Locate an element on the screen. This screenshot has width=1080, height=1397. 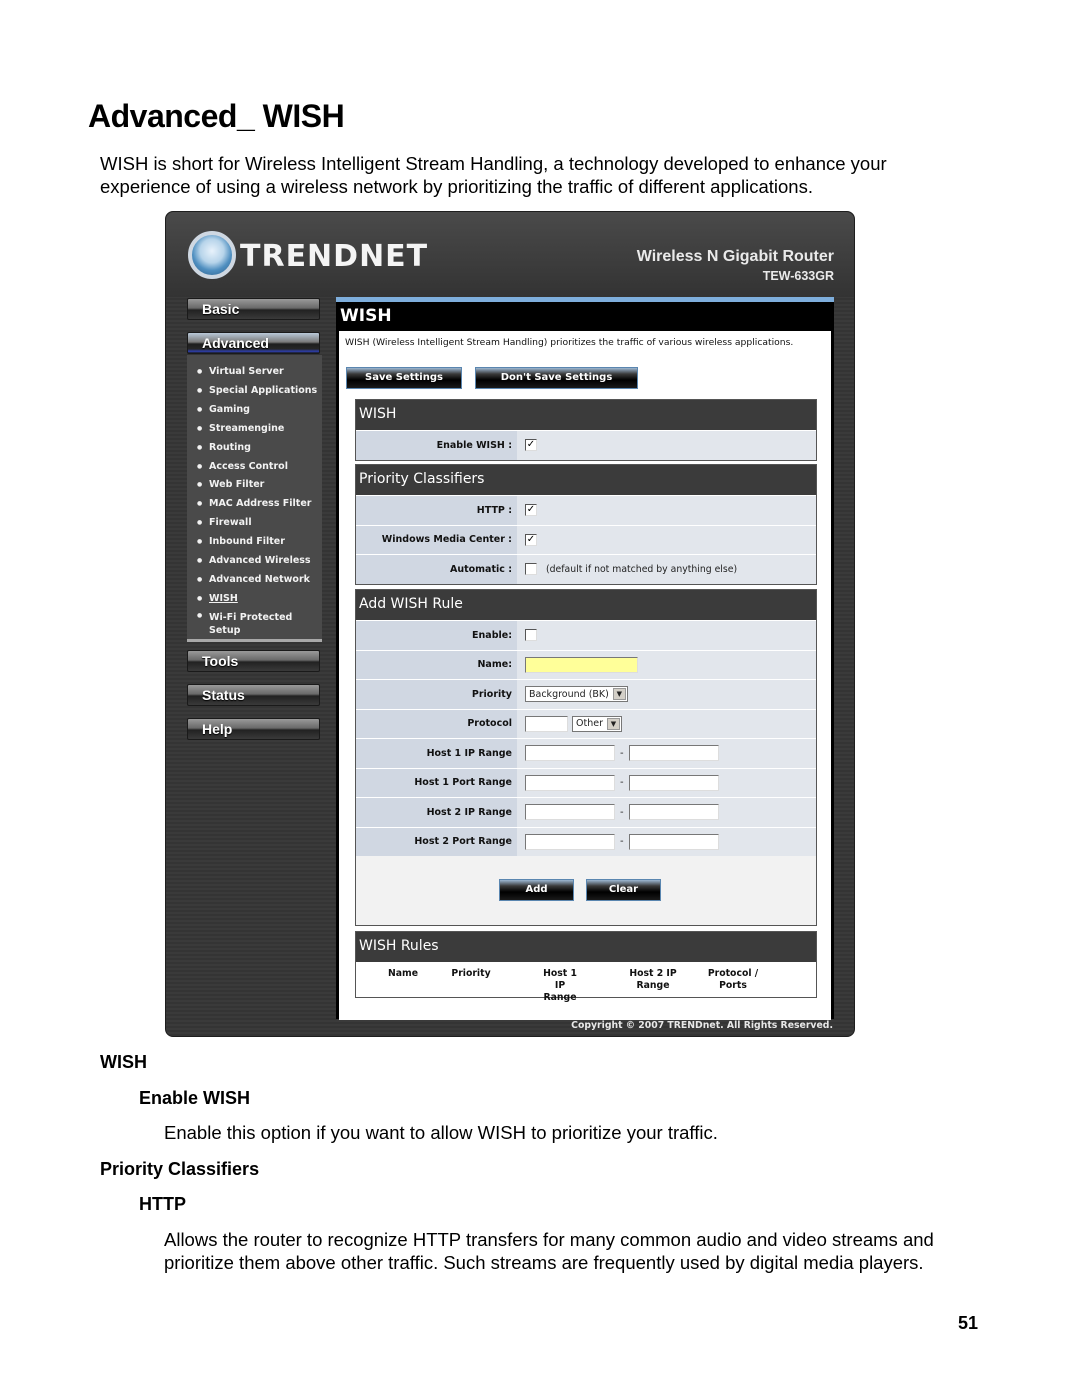
range-label: Host 1 Port Range is located at coordinates (436, 782).